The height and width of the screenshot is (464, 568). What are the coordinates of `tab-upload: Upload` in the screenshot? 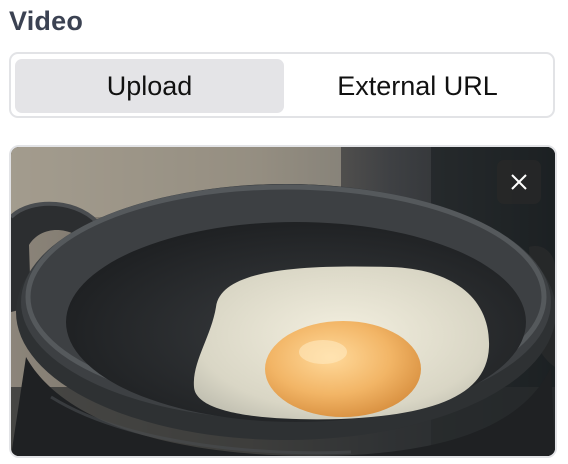 It's located at (149, 86).